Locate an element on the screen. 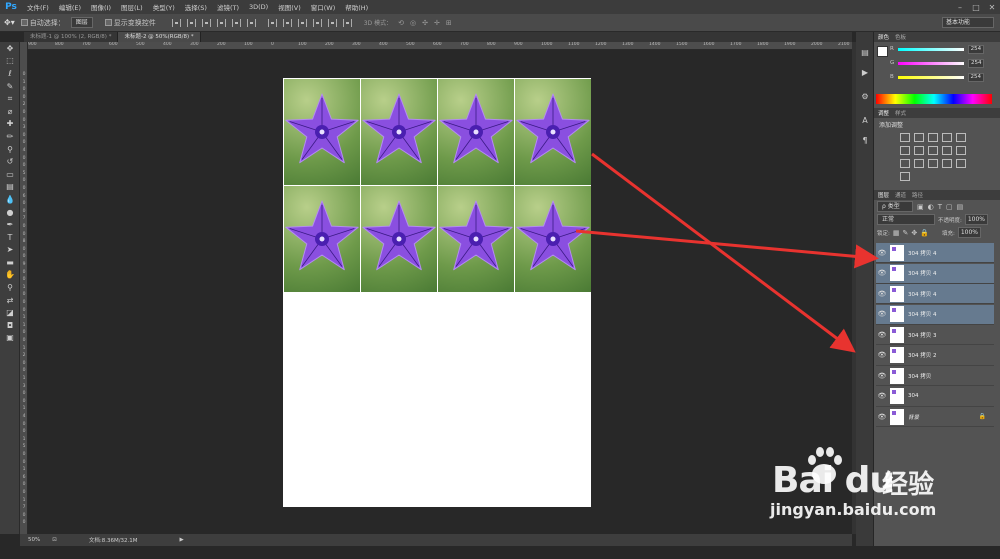  auto-select-dropdown: 图层 is located at coordinates (81, 22).